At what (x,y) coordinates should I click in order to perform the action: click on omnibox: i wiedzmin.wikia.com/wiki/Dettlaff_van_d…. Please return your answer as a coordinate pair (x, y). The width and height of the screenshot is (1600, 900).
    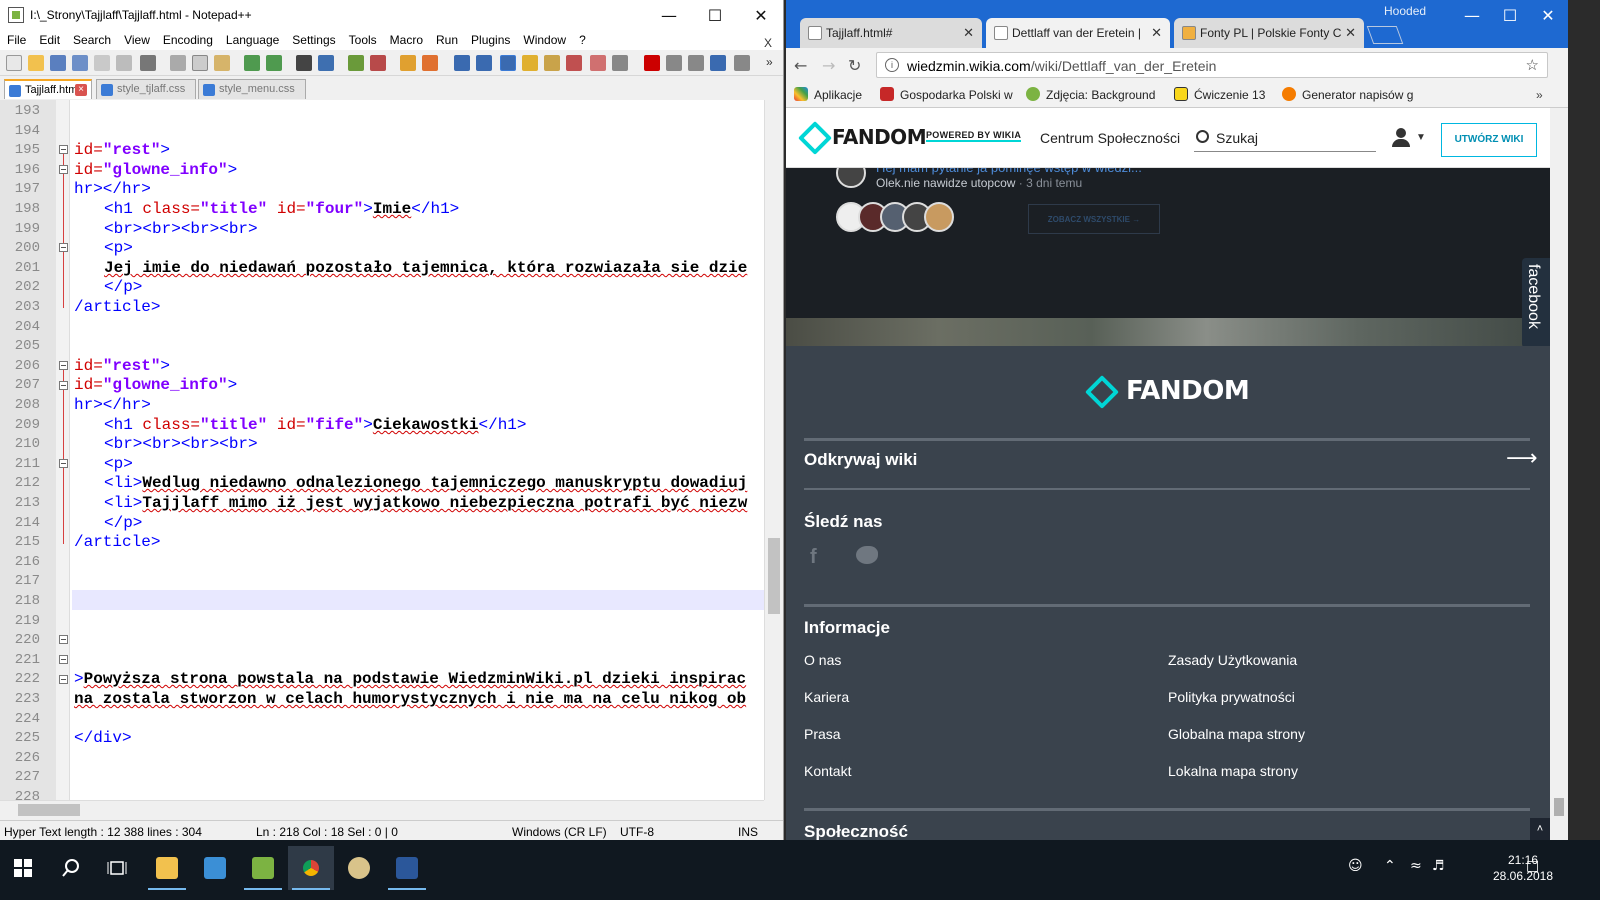
    Looking at the image, I should click on (1212, 65).